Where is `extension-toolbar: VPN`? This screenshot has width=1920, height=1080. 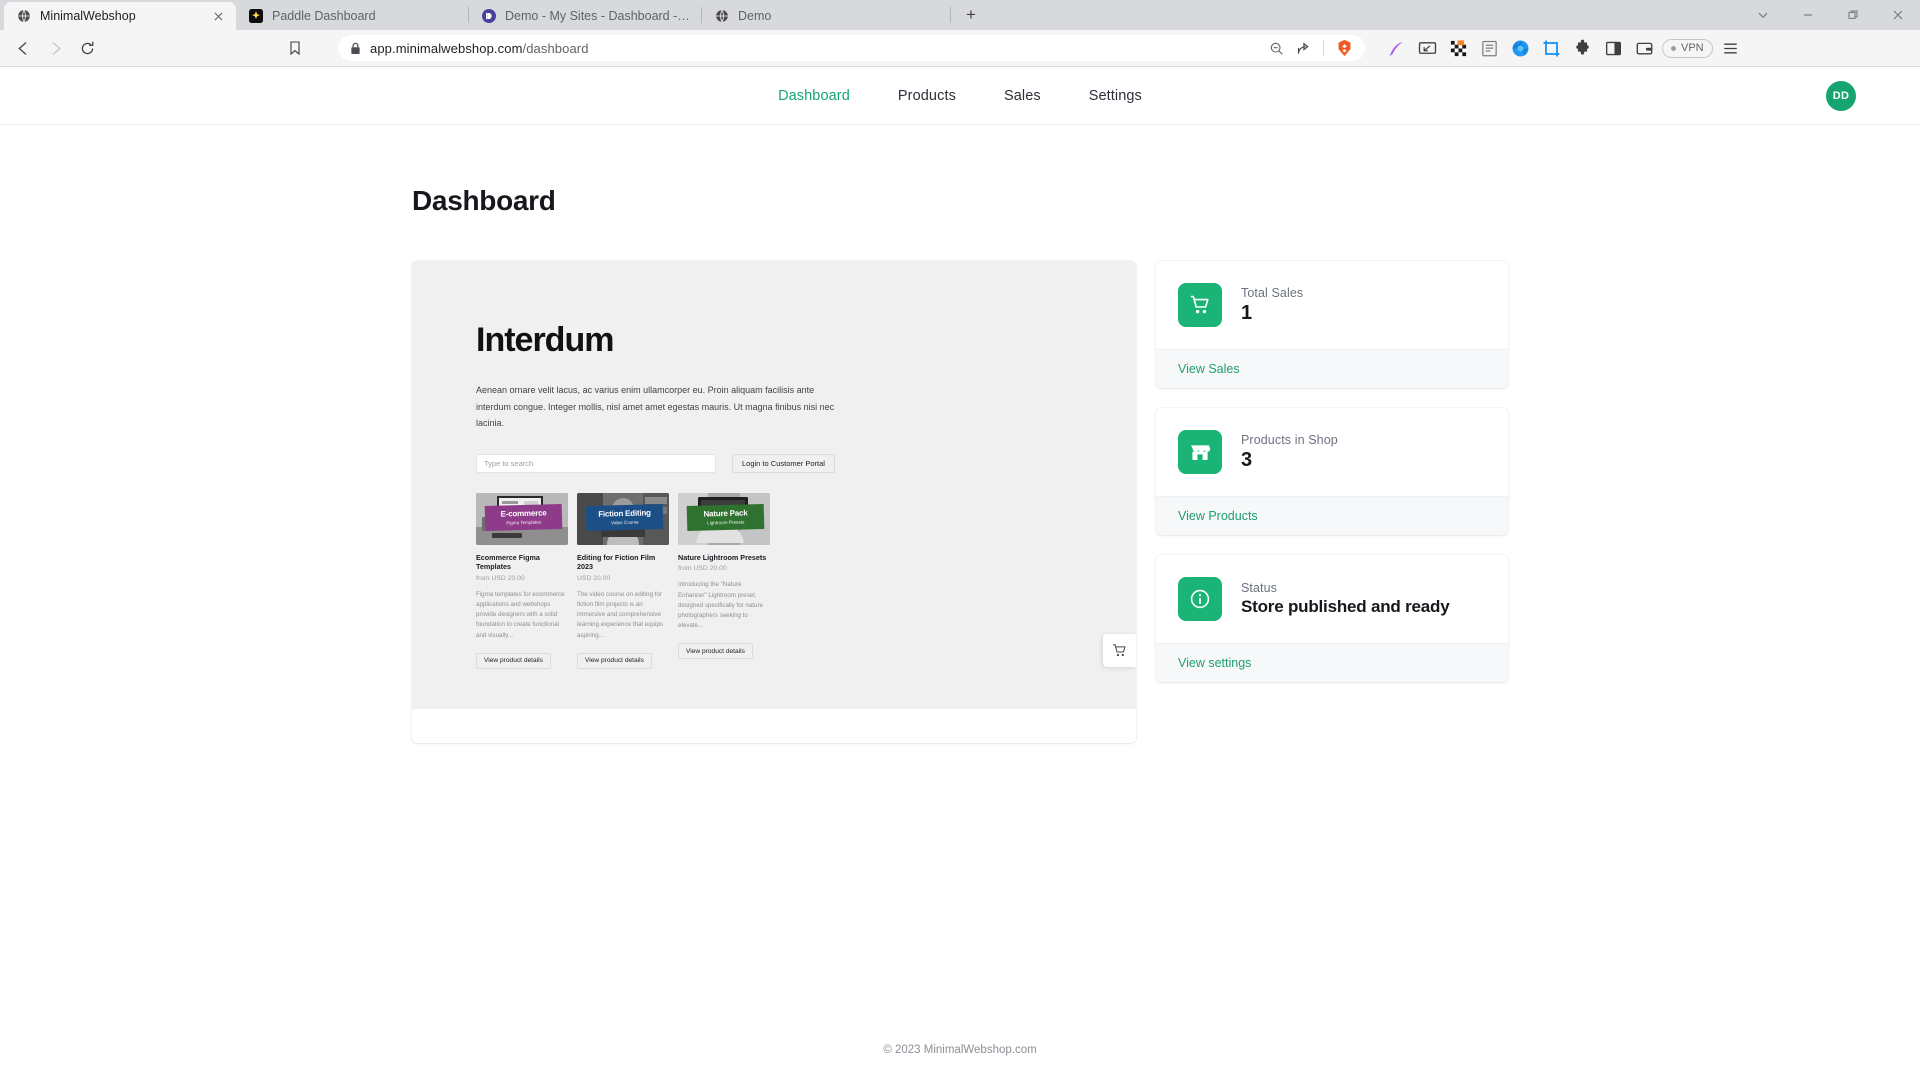 extension-toolbar: VPN is located at coordinates (1558, 48).